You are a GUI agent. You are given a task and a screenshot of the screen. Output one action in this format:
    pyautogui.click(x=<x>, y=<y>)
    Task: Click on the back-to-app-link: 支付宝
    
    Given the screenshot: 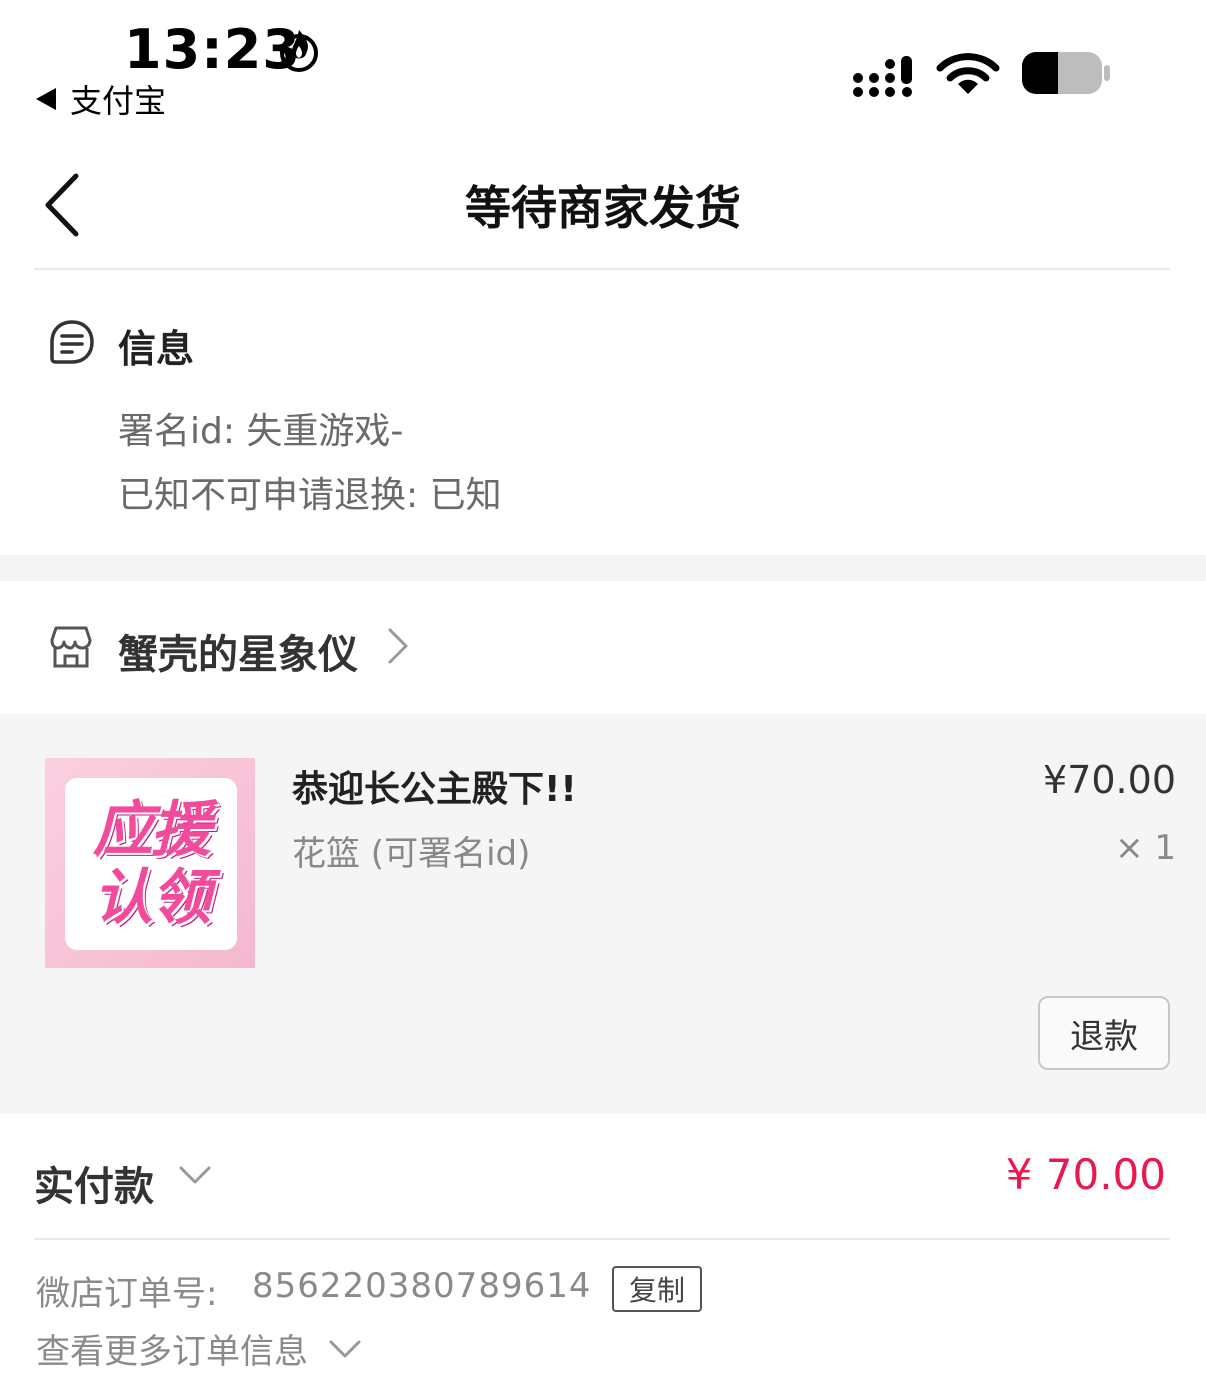 What is the action you would take?
    pyautogui.click(x=101, y=99)
    